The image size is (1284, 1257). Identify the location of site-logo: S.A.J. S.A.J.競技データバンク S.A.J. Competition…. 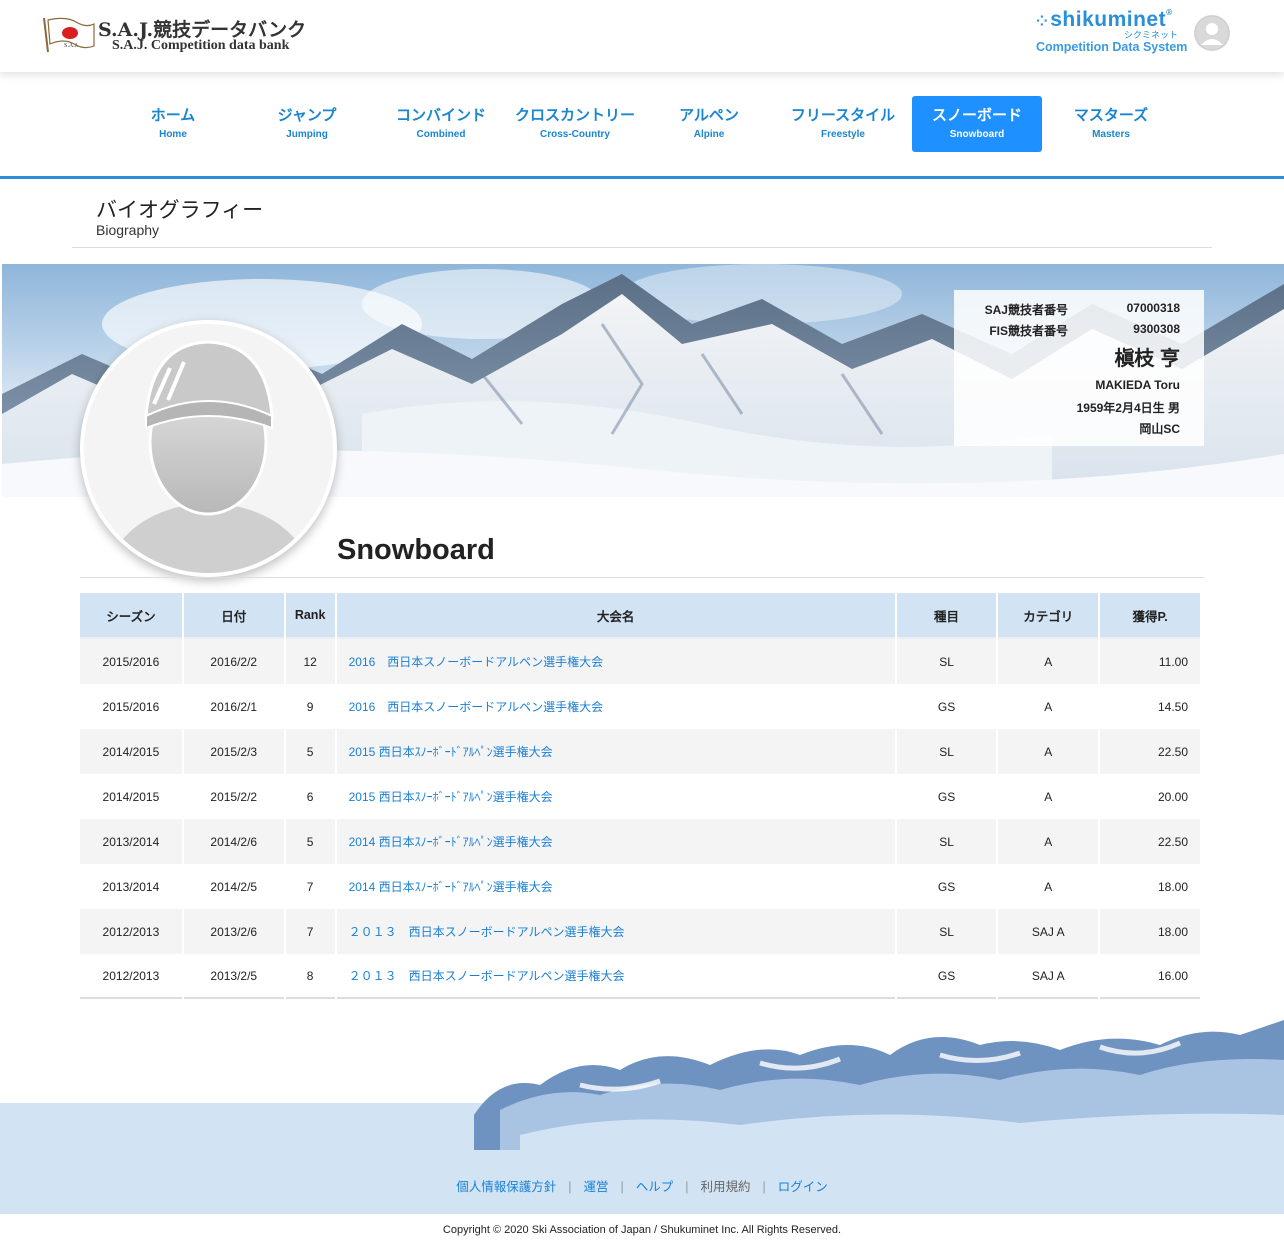
(177, 36).